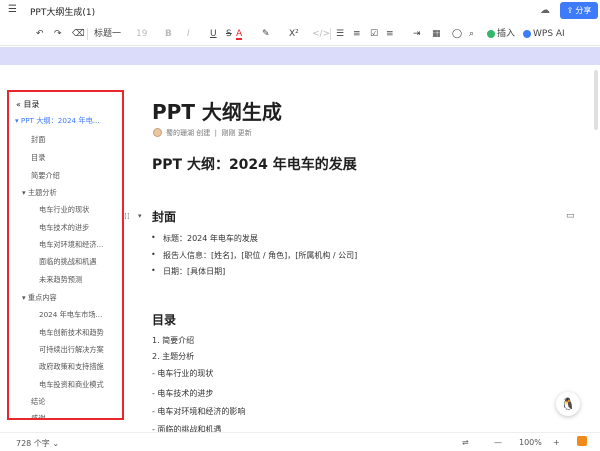 This screenshot has width=600, height=451. What do you see at coordinates (556, 442) in the screenshot?
I see `zoom-in-button: +` at bounding box center [556, 442].